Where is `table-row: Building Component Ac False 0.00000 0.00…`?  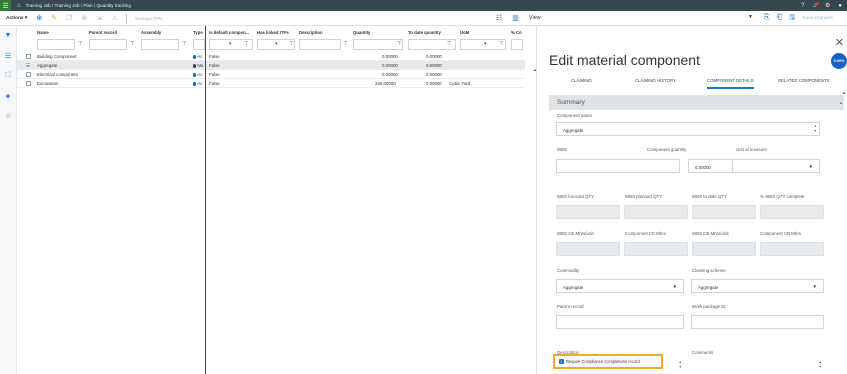 table-row: Building Component Ac False 0.00000 0.00… is located at coordinates (271, 56).